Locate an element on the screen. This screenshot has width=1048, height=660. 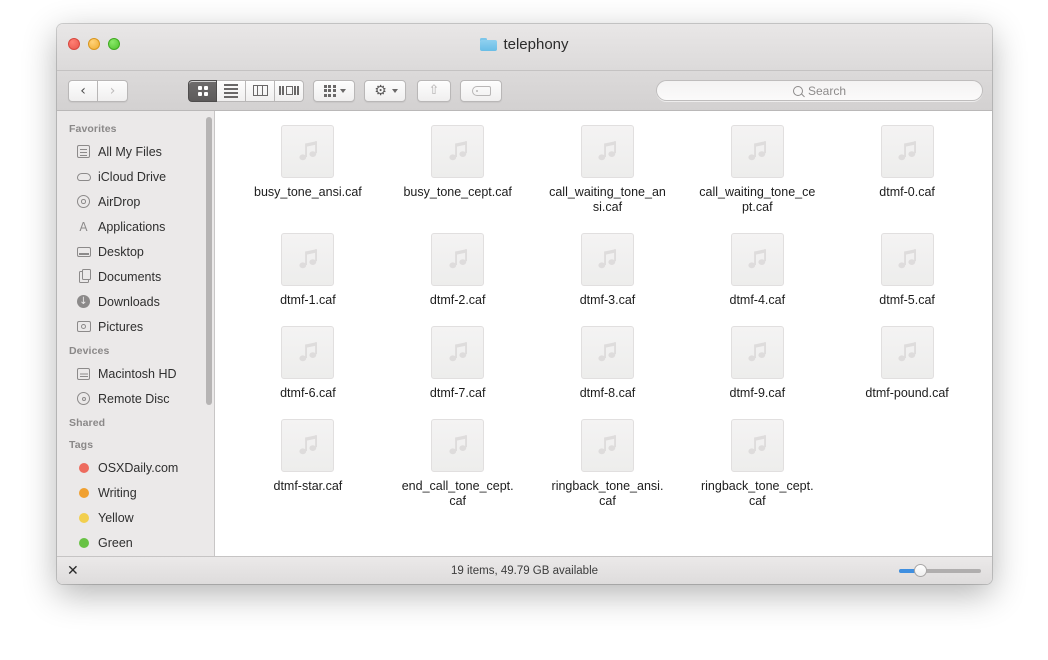
file-item: dtmf-0.caf is located at coordinates (907, 170).